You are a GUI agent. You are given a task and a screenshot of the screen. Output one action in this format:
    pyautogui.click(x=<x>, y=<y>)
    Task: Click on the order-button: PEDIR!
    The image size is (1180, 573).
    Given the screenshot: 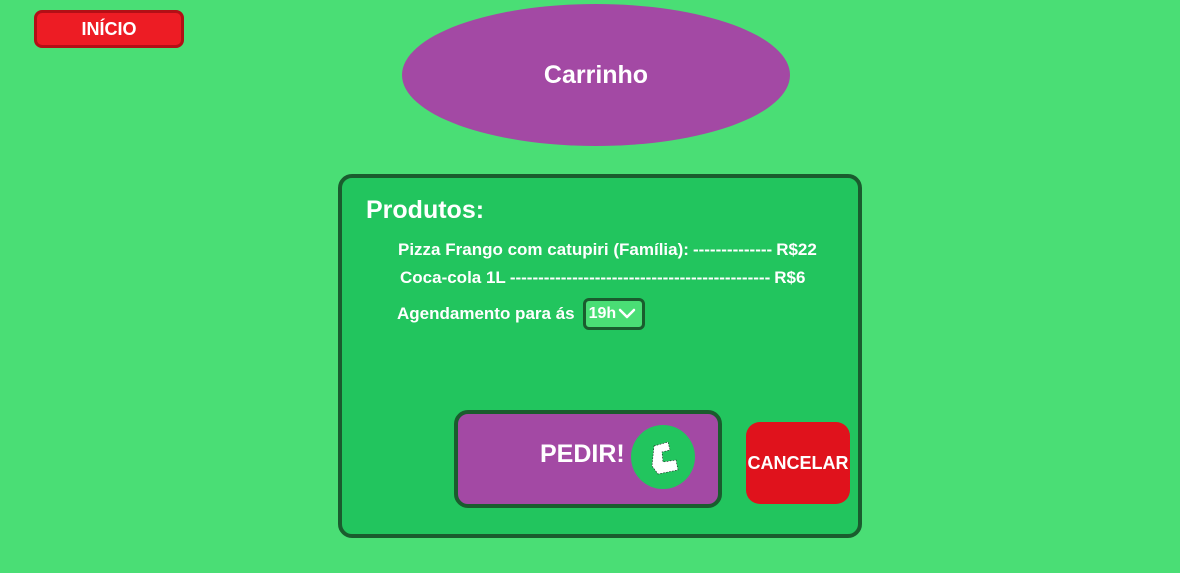 What is the action you would take?
    pyautogui.click(x=588, y=459)
    